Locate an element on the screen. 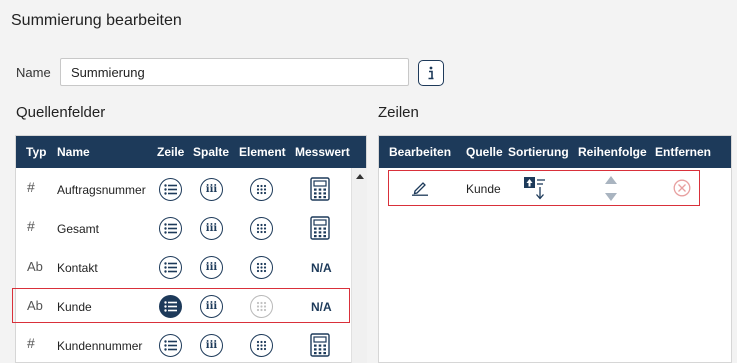 The height and width of the screenshot is (363, 737). source-row: # Kundennummer iii is located at coordinates (184, 344).